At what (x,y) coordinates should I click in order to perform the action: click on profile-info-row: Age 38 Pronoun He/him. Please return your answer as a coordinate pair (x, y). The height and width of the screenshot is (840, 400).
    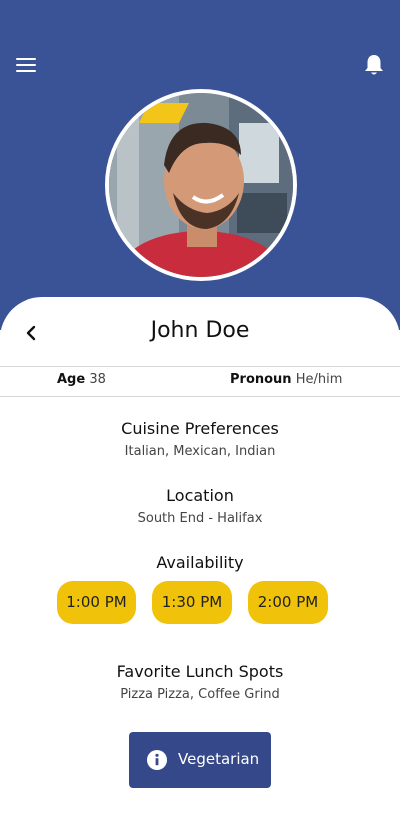
    Looking at the image, I should click on (200, 381).